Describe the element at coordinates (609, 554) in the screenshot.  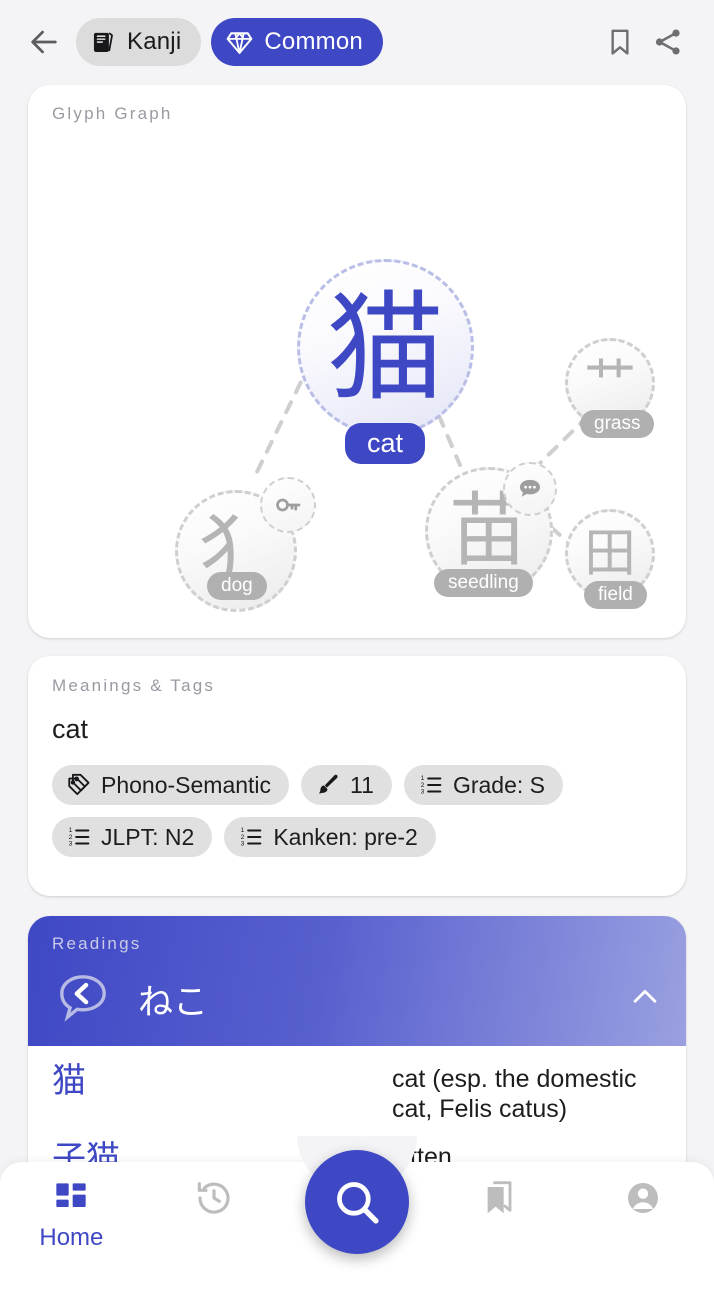
I see `graph-node-field-glyph: 田` at that location.